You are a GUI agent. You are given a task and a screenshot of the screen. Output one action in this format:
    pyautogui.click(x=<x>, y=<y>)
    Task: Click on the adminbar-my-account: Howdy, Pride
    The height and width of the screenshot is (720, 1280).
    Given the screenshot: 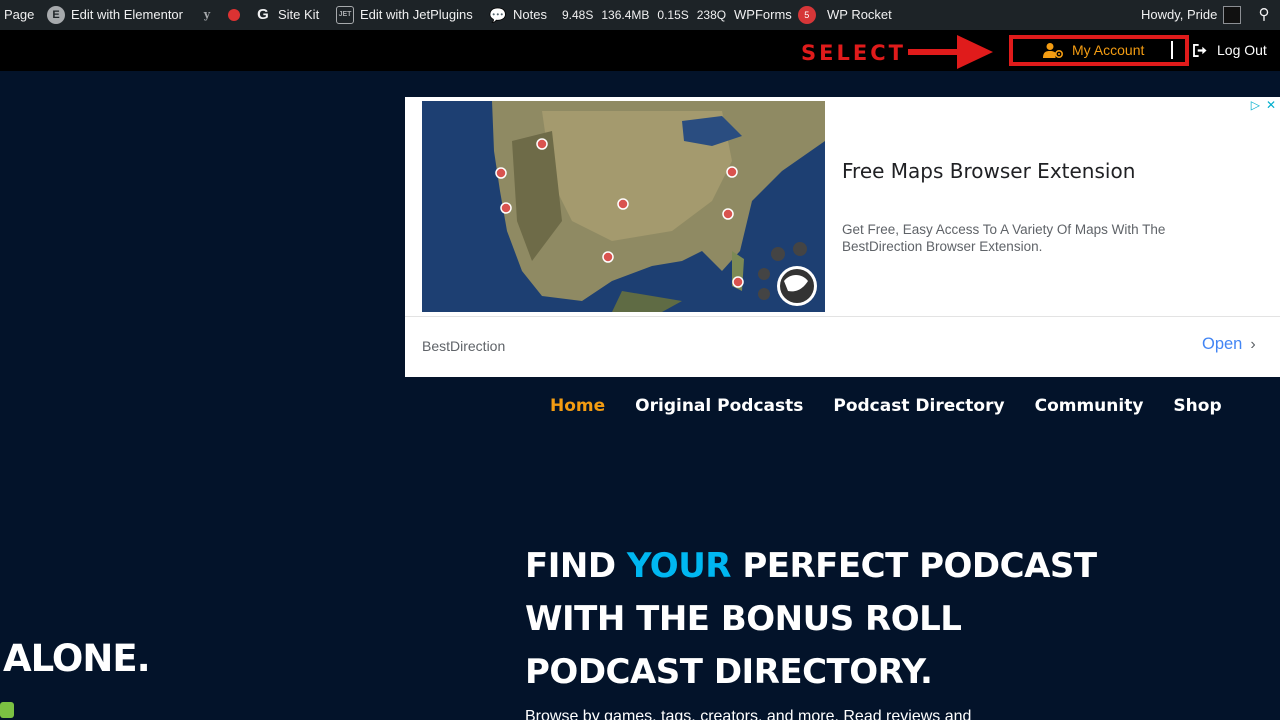 What is the action you would take?
    pyautogui.click(x=1191, y=15)
    